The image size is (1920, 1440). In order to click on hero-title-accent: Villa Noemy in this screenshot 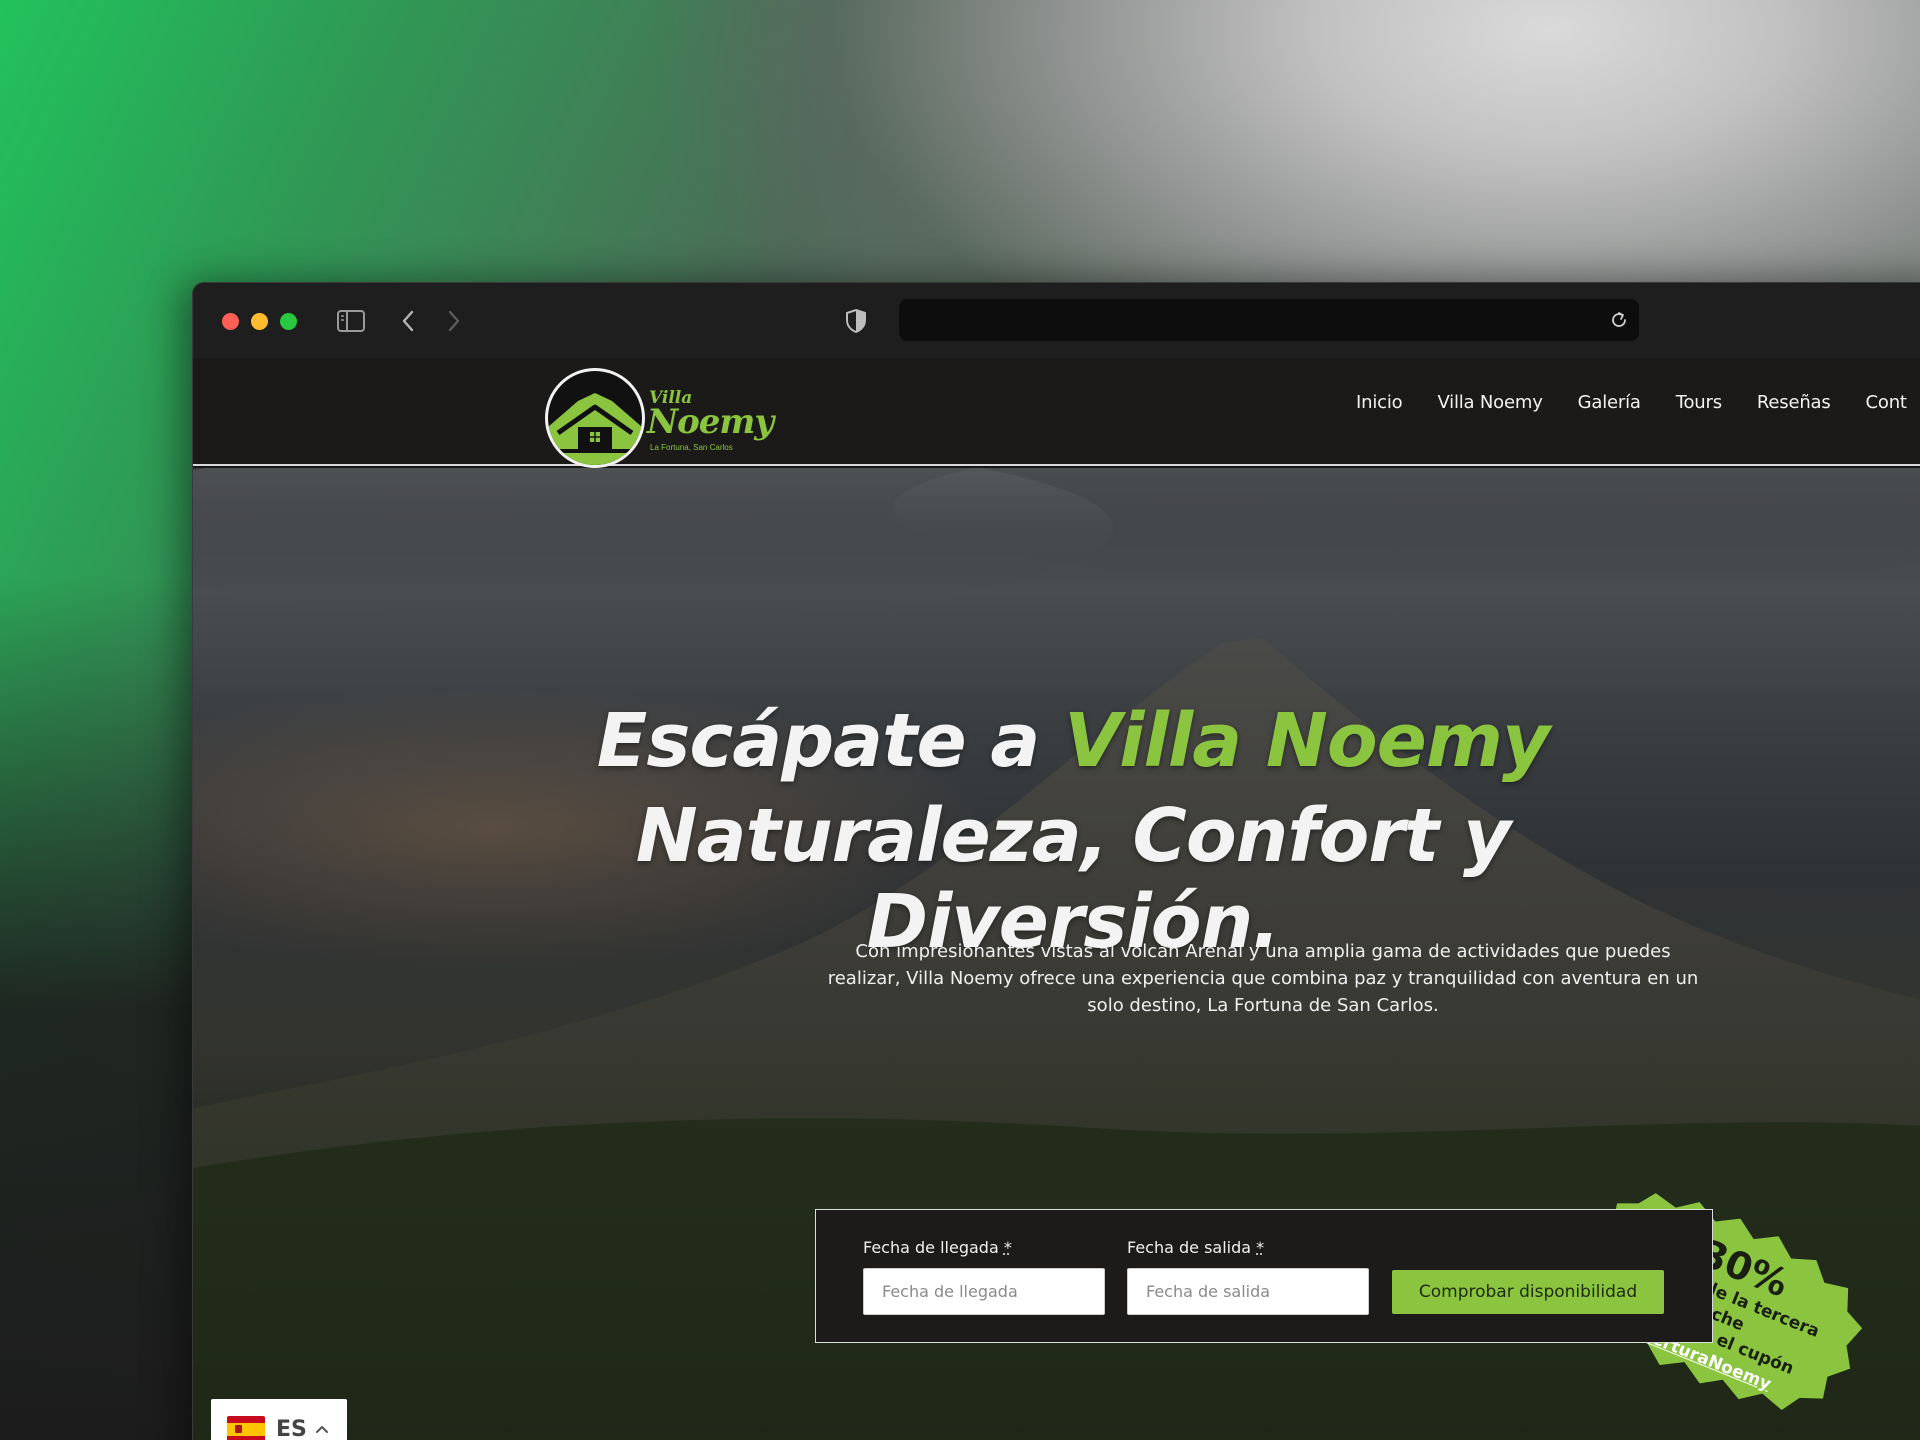, I will do `click(1307, 741)`.